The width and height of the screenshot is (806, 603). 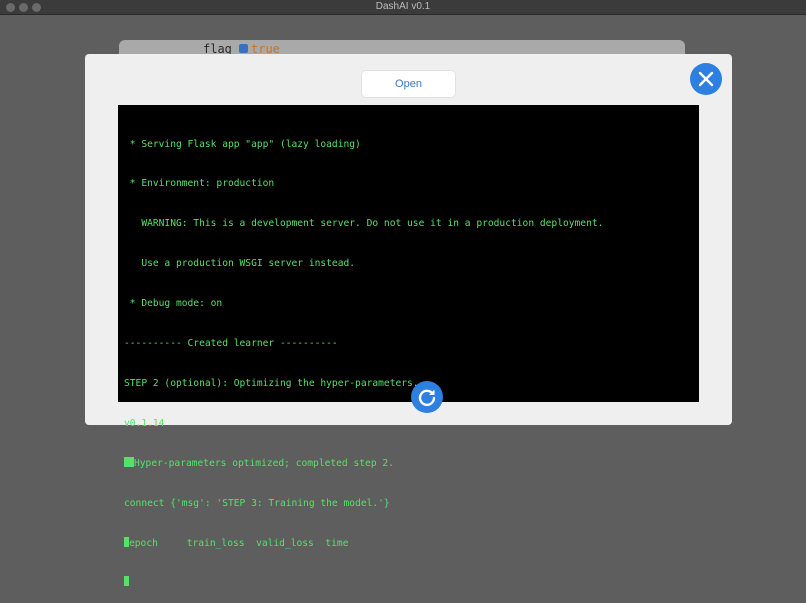 I want to click on background-checkbox, so click(x=243, y=48).